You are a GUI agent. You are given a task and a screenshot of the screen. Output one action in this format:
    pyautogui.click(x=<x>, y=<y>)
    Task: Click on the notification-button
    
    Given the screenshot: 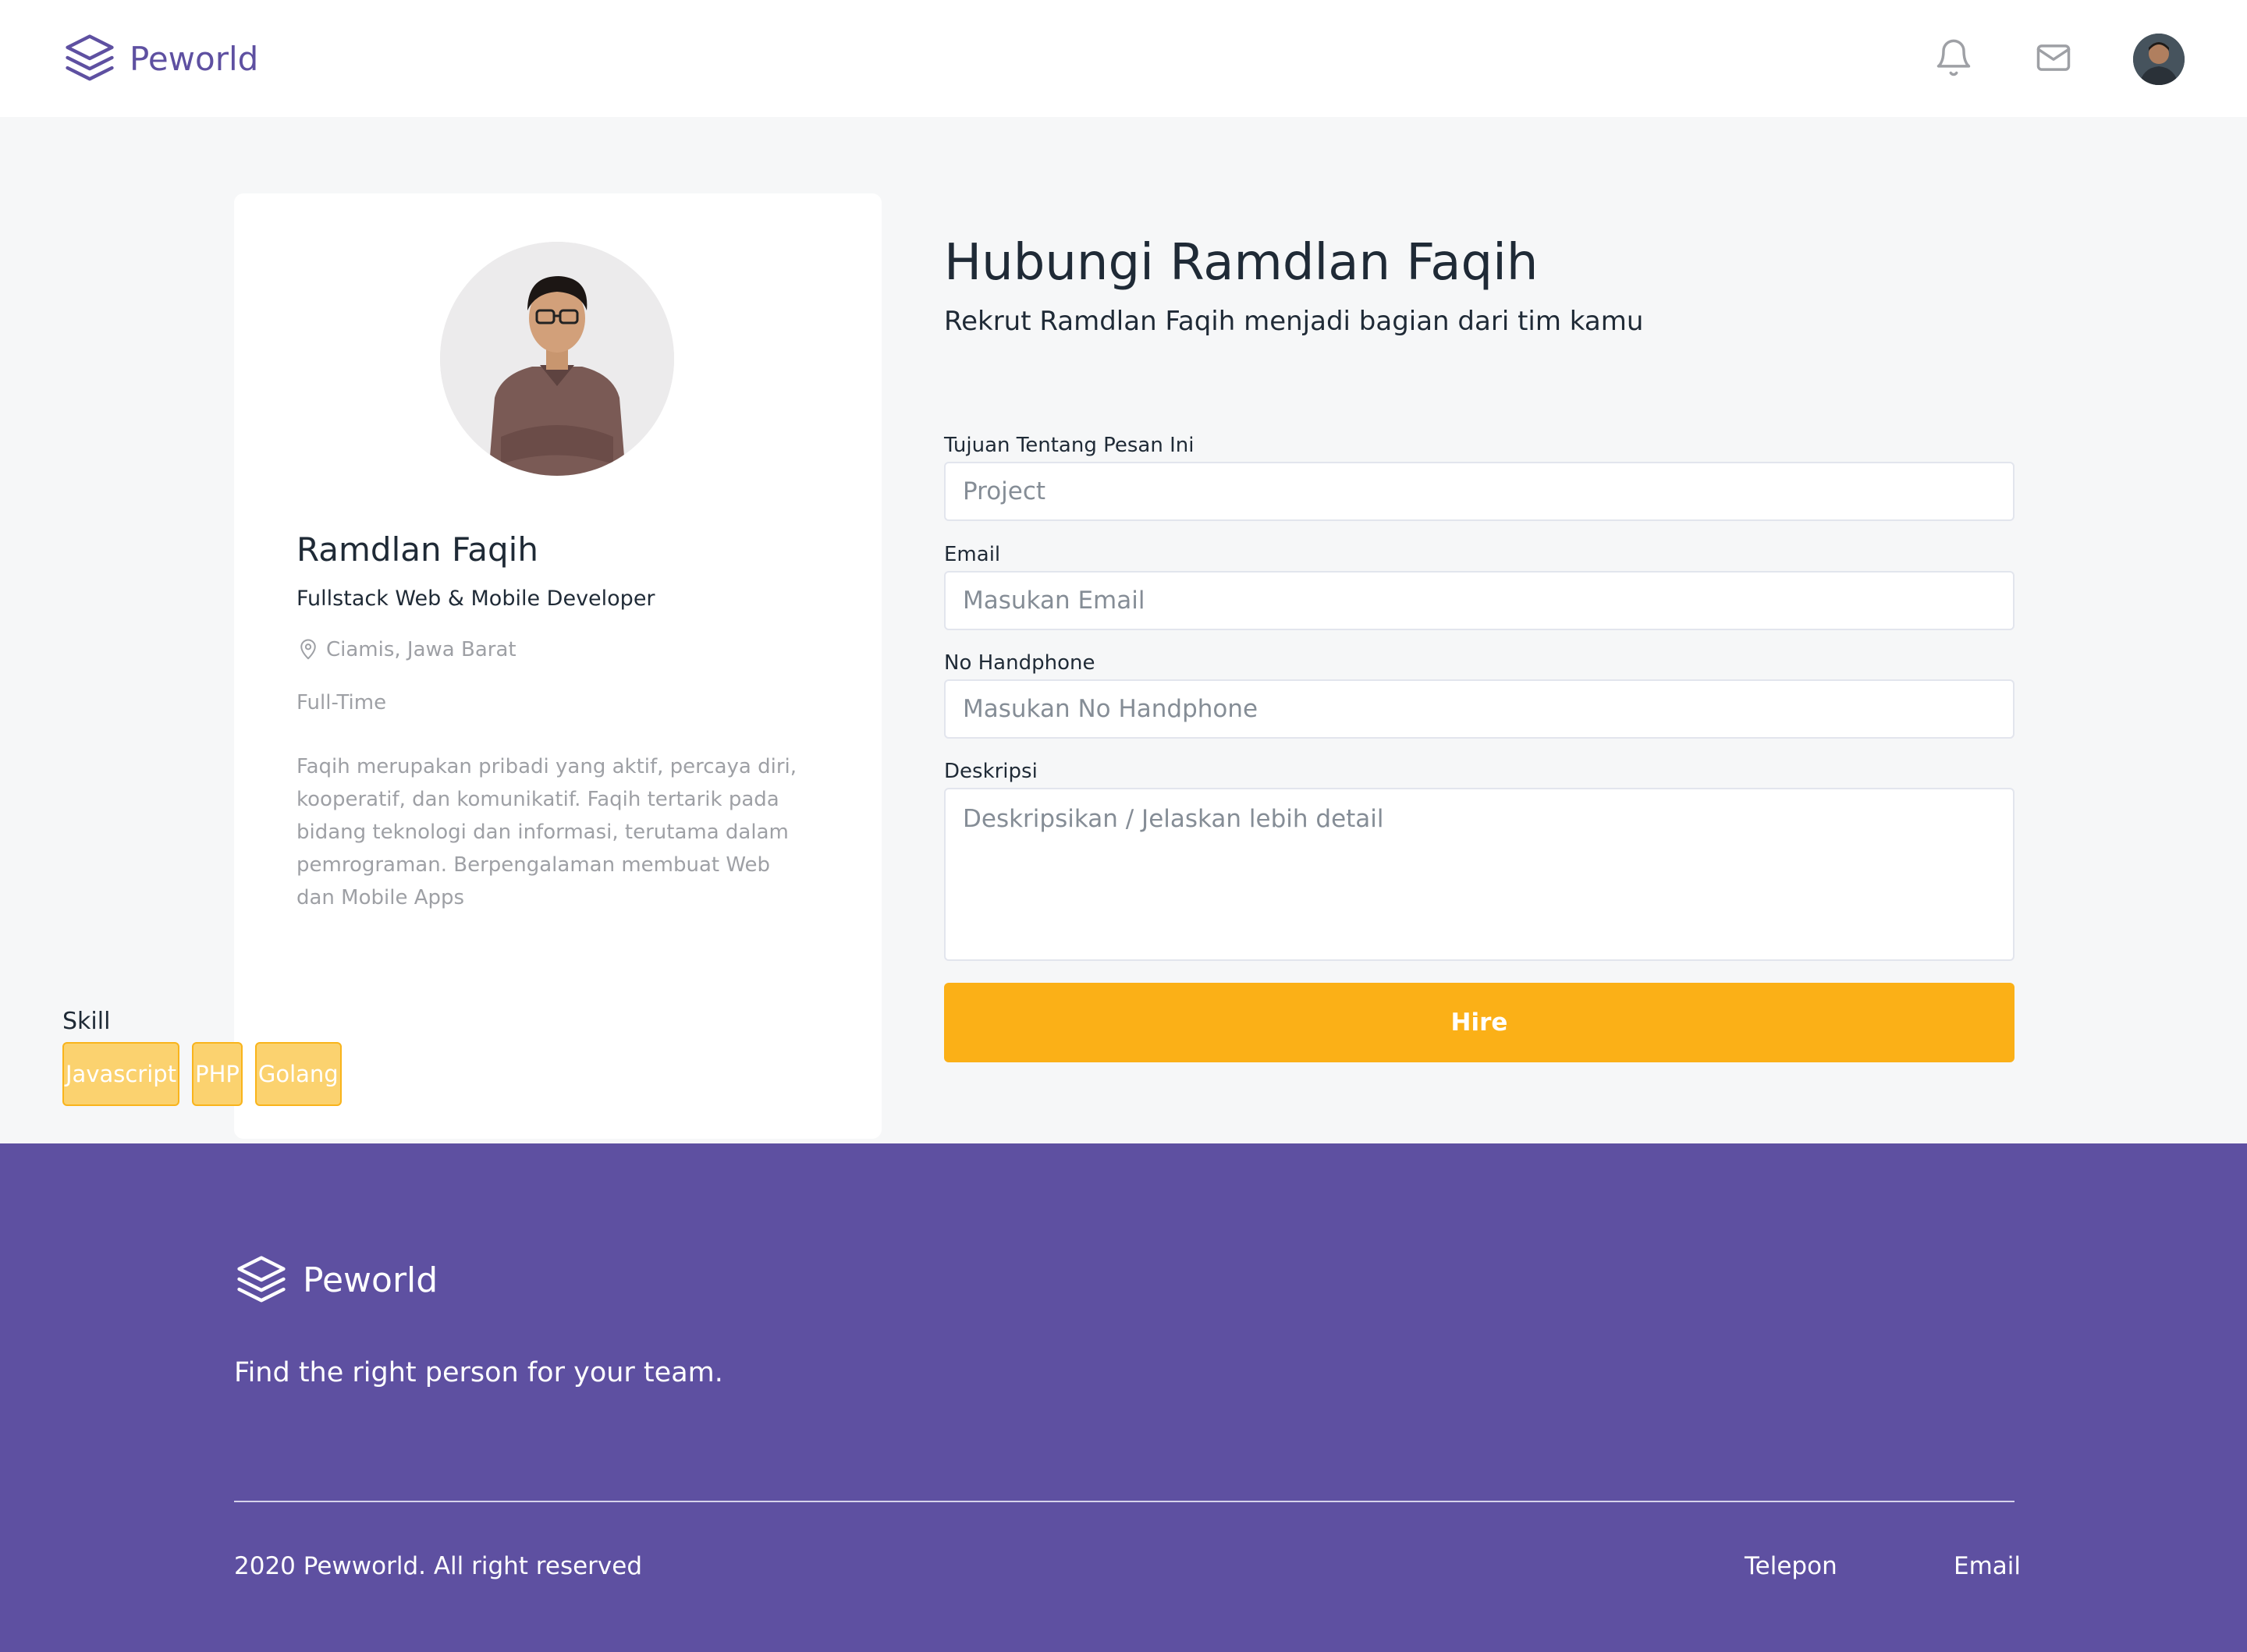 What is the action you would take?
    pyautogui.click(x=1954, y=58)
    